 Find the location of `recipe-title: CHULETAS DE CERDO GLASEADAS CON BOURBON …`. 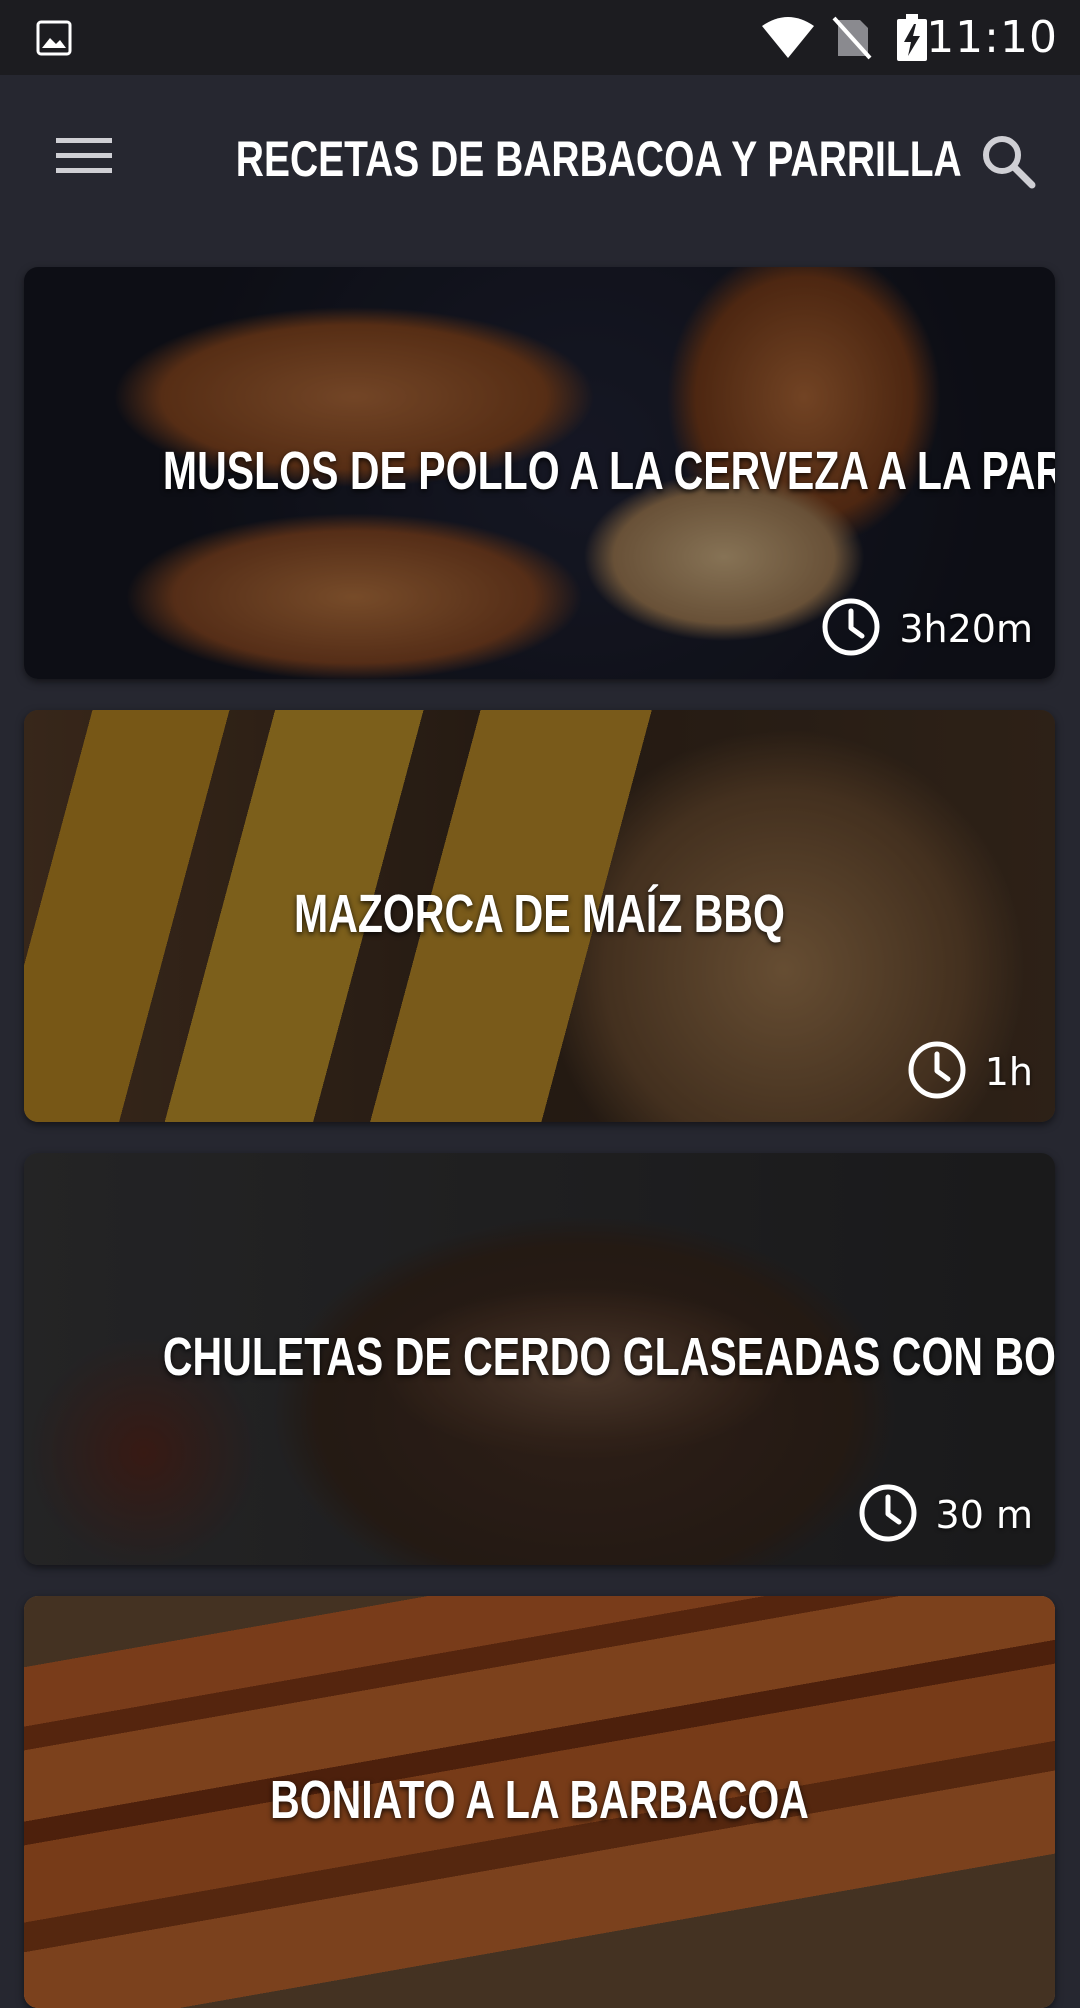

recipe-title: CHULETAS DE CERDO GLASEADAS CON BOURBON … is located at coordinates (608, 1357).